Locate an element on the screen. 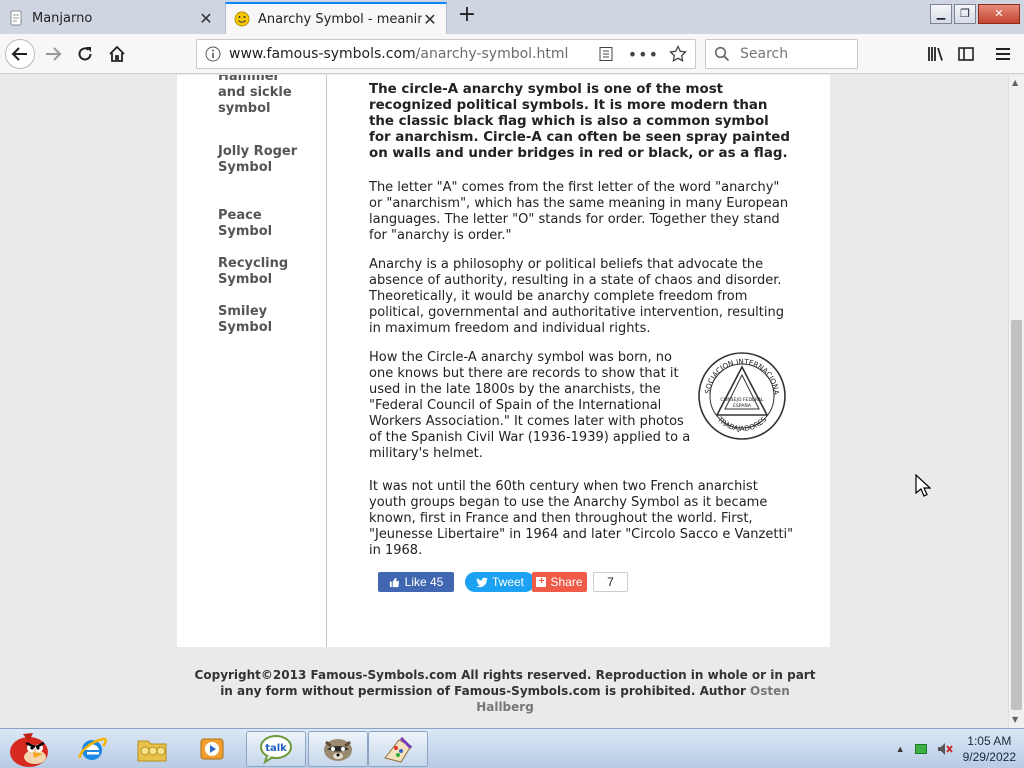 Image resolution: width=1024 pixels, height=768 pixels. mouse-cursor-icon is located at coordinates (923, 485).